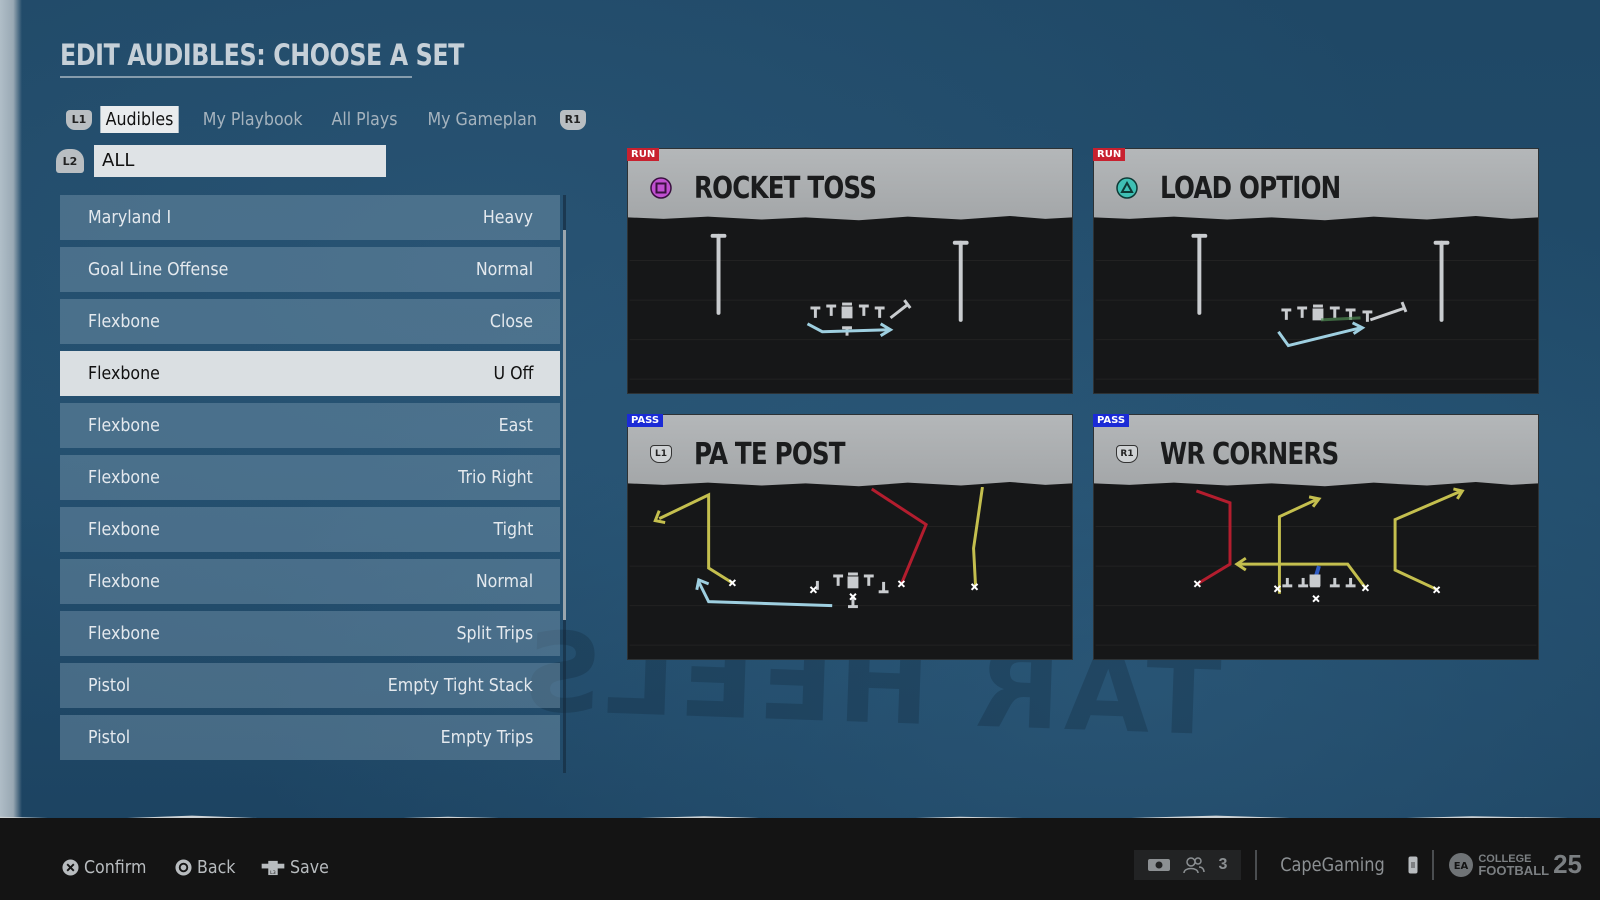 This screenshot has width=1600, height=900. What do you see at coordinates (310, 373) in the screenshot?
I see `formation-row-selected: Flexbone U Off` at bounding box center [310, 373].